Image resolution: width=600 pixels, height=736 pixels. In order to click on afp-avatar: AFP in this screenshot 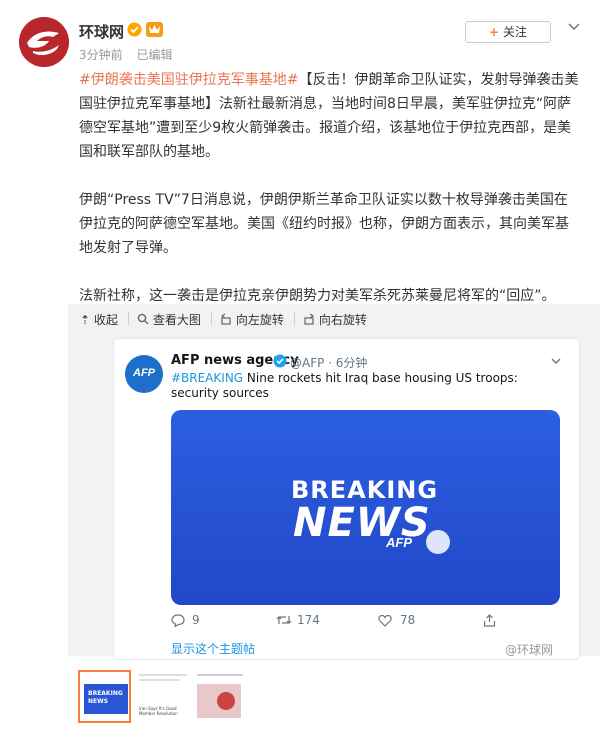, I will do `click(144, 374)`.